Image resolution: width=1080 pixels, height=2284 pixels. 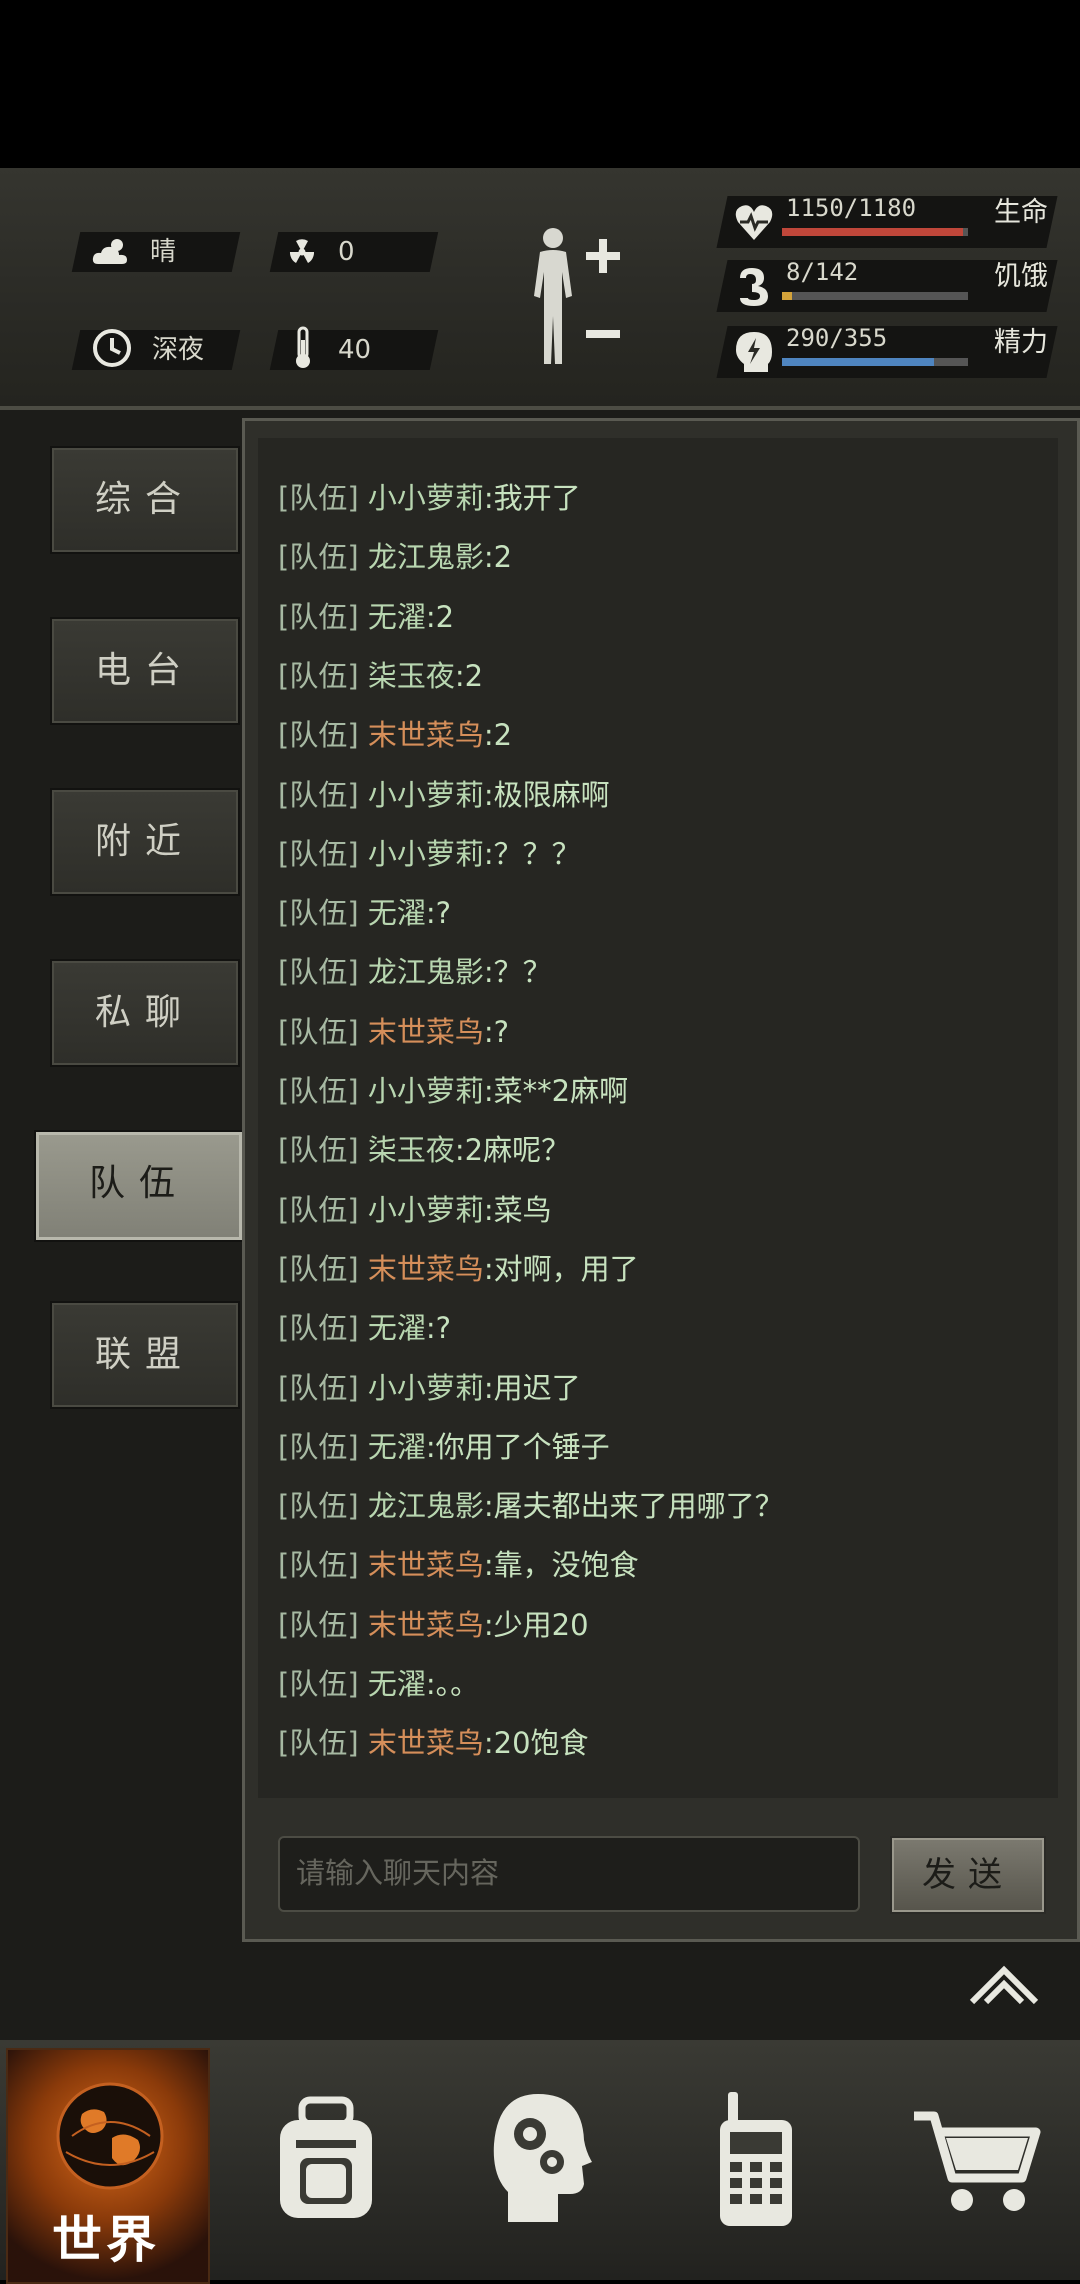 What do you see at coordinates (303, 347) in the screenshot?
I see `thermometer-icon` at bounding box center [303, 347].